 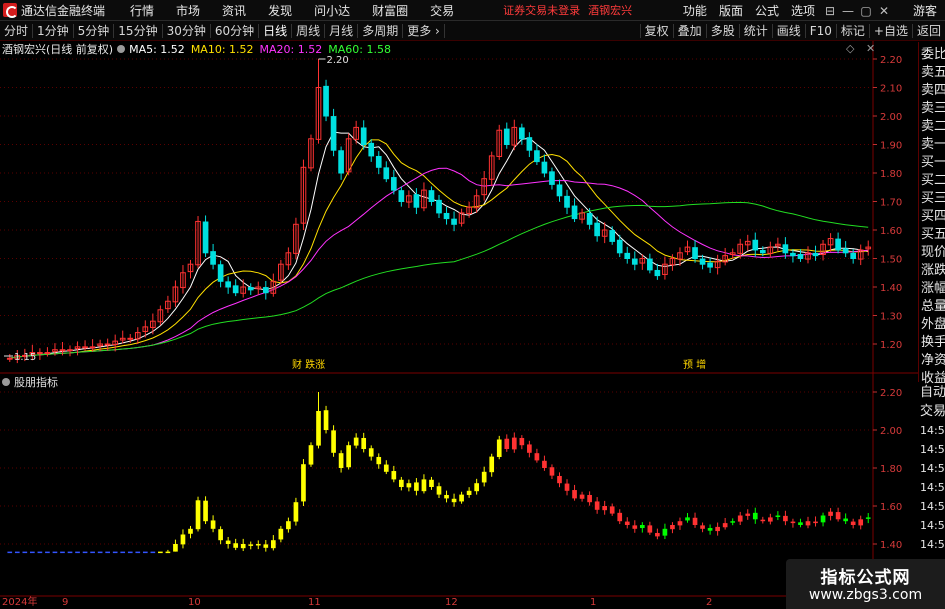 I want to click on ma5-value: MA5: 1.52, so click(x=157, y=49).